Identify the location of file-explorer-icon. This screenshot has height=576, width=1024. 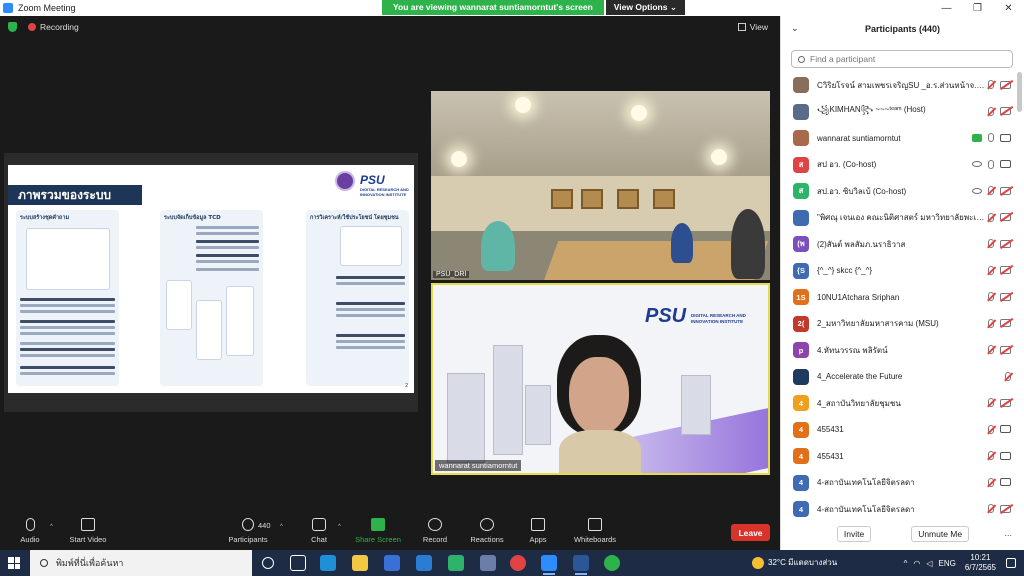
(360, 563).